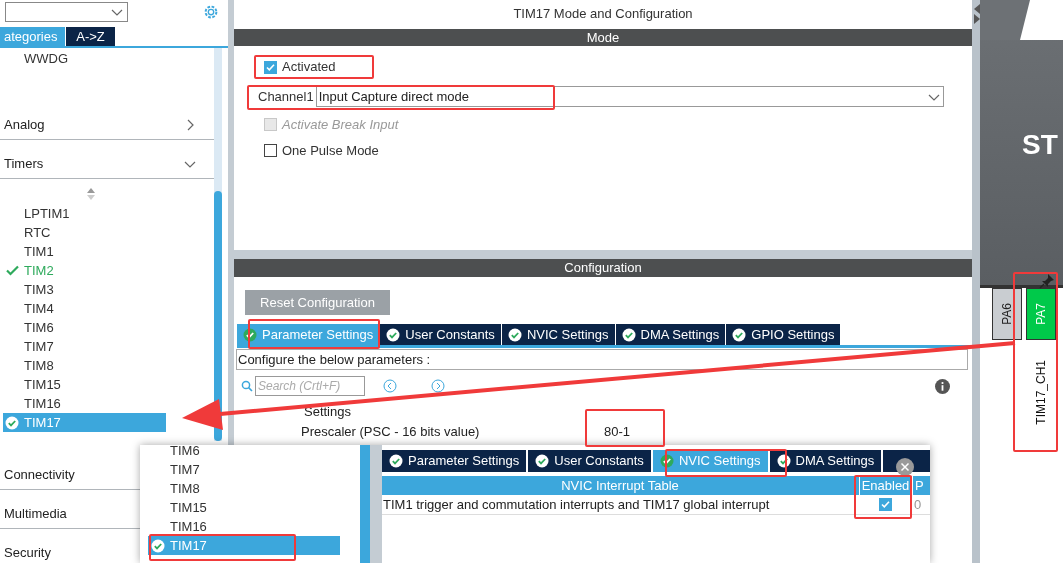 This screenshot has height=563, width=1063. What do you see at coordinates (918, 504) in the screenshot?
I see `table-cell-text: 0` at bounding box center [918, 504].